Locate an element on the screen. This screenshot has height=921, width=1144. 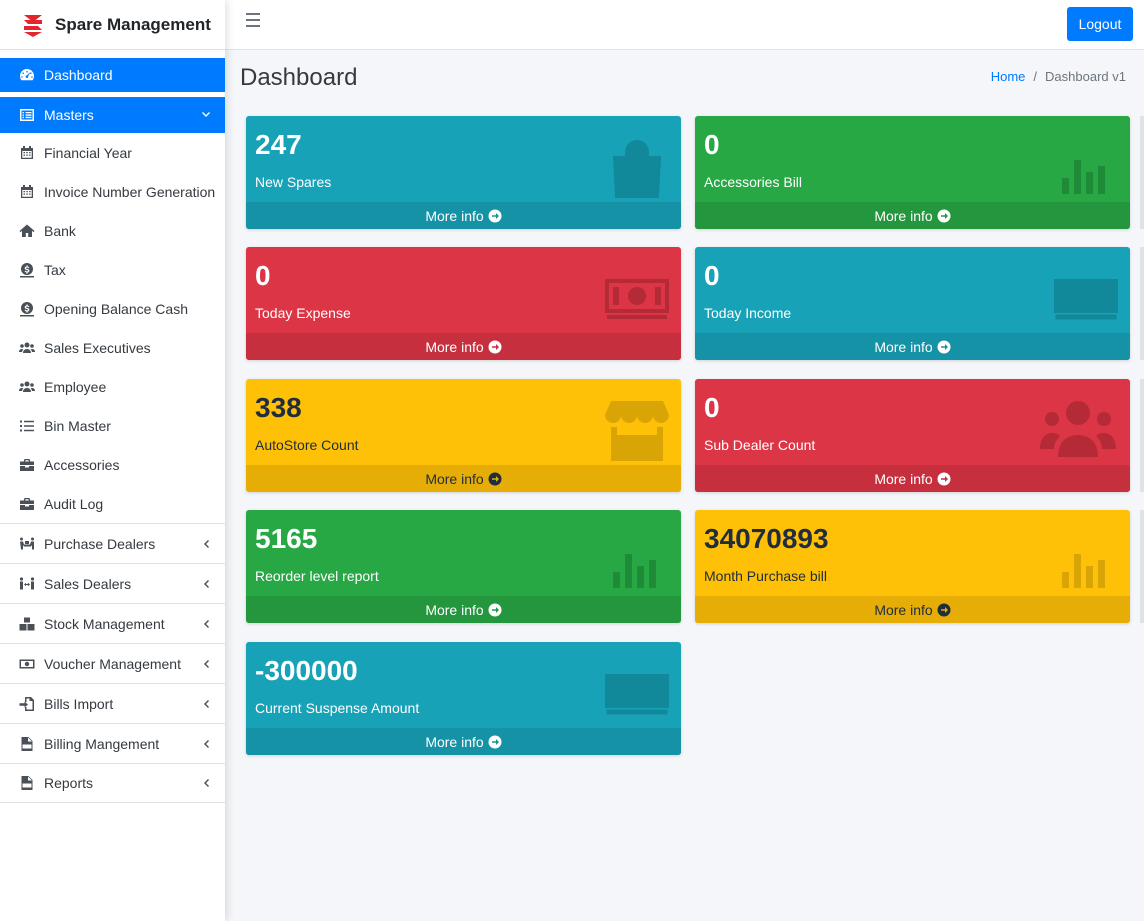
sidebar-item-label: Voucher Management is located at coordinates (112, 663).